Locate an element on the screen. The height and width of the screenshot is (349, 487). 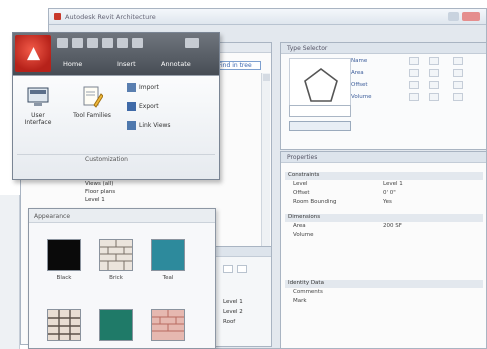
edit-type-button is located at coordinates (320, 126).